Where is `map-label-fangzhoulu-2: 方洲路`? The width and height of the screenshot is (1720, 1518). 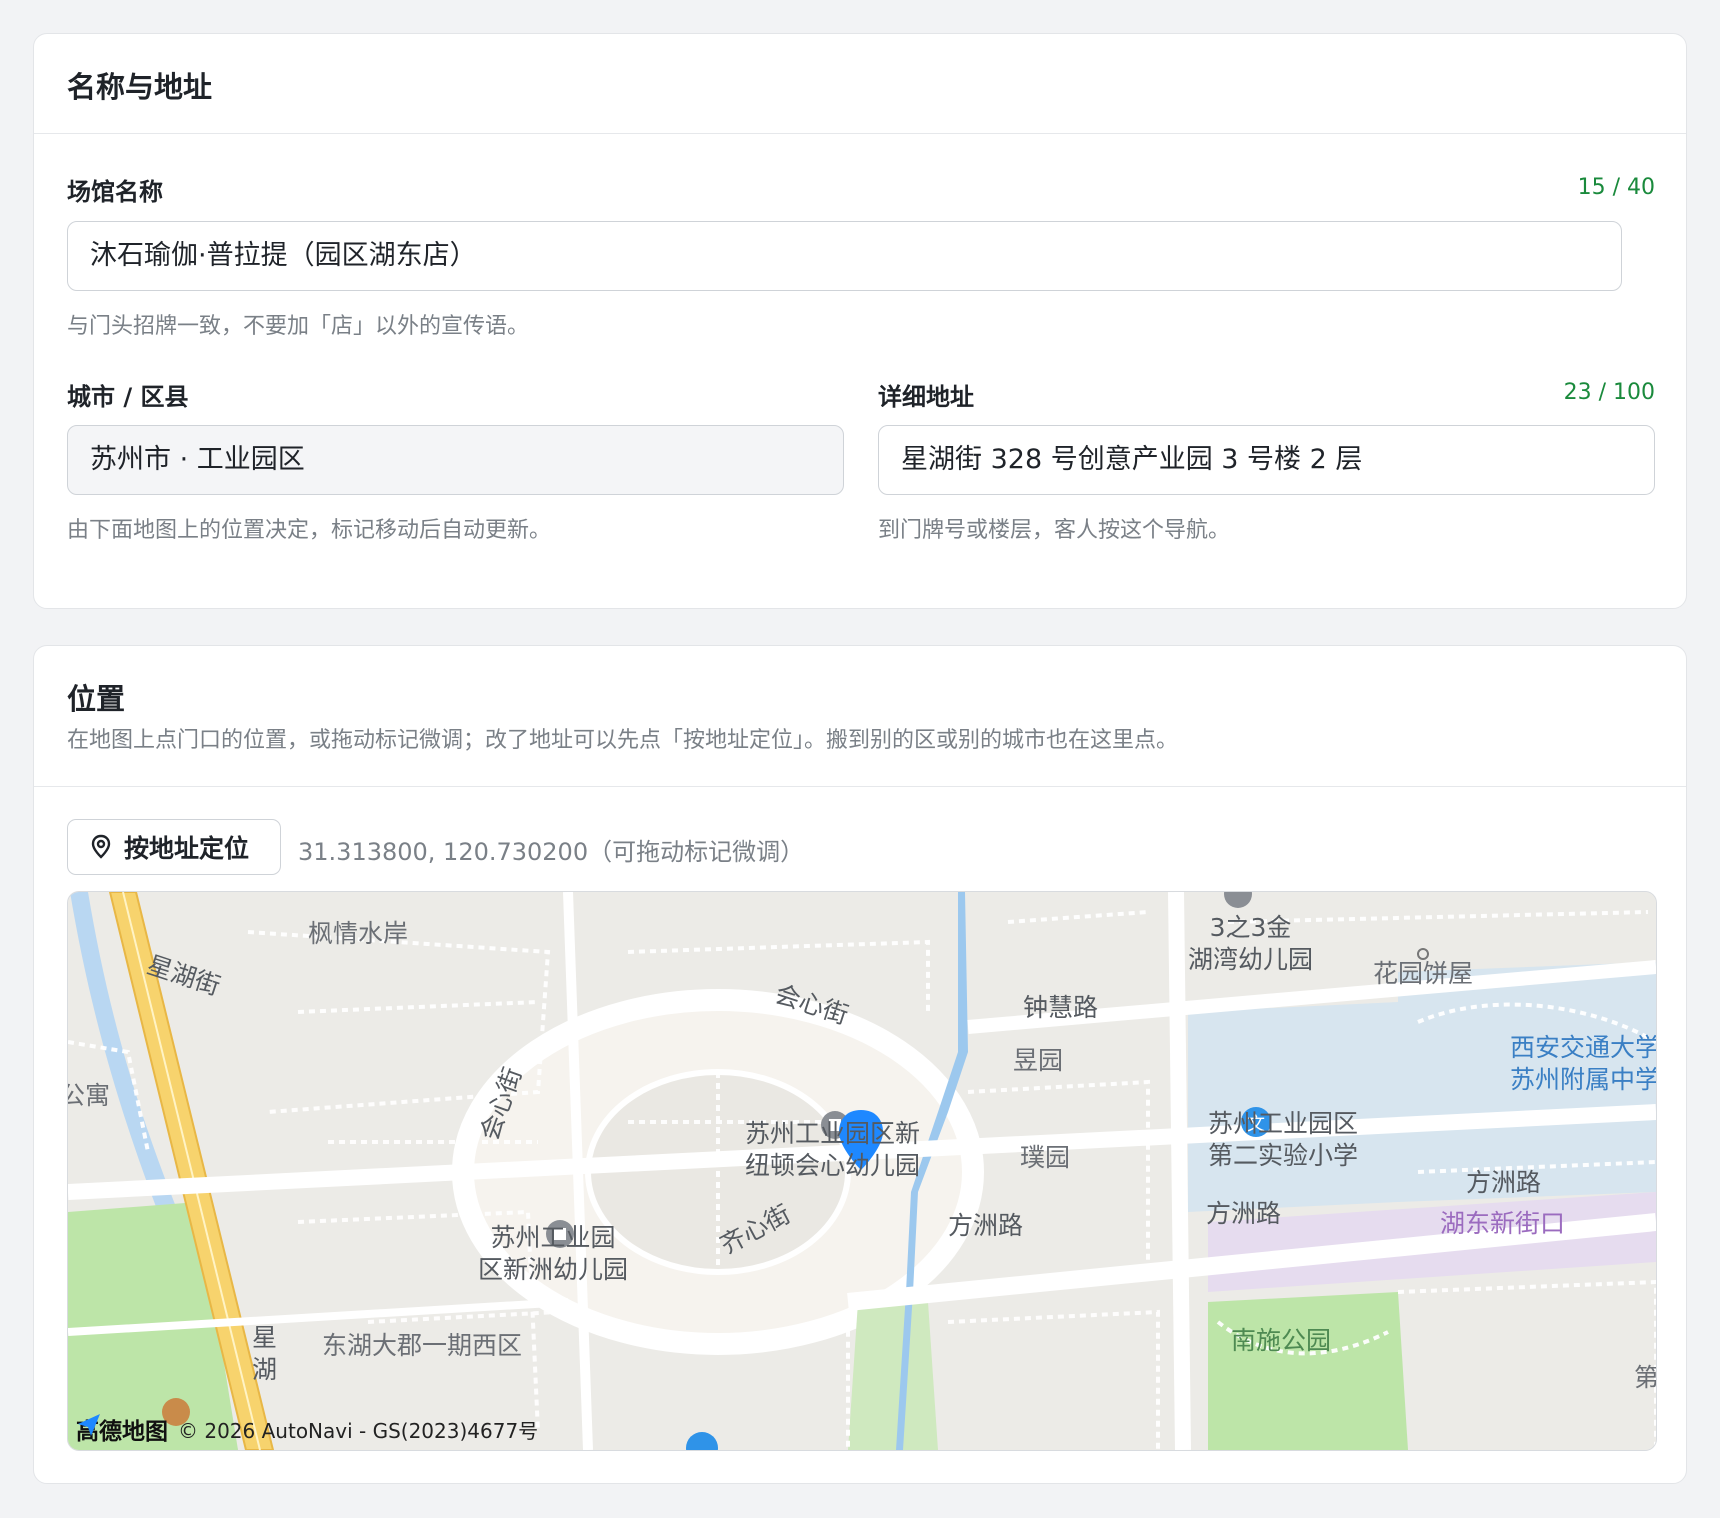
map-label-fangzhoulu-2: 方洲路 is located at coordinates (1244, 1213).